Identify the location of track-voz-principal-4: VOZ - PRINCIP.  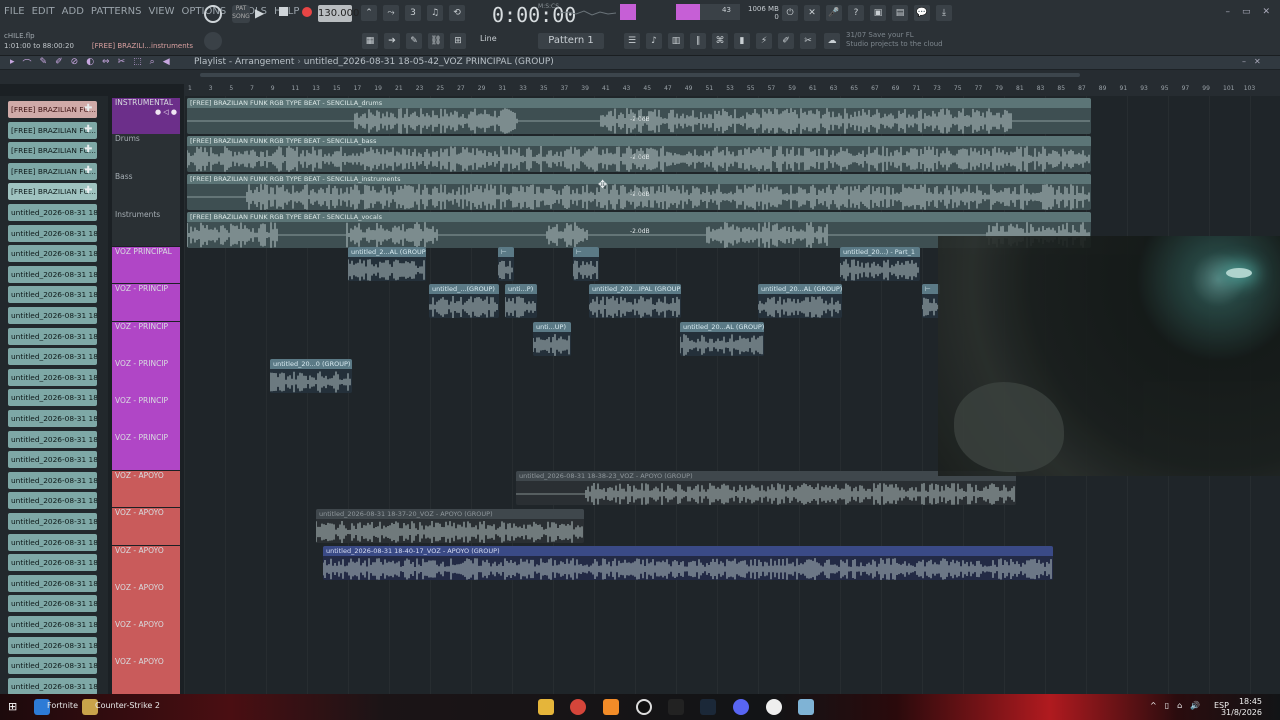
(146, 414).